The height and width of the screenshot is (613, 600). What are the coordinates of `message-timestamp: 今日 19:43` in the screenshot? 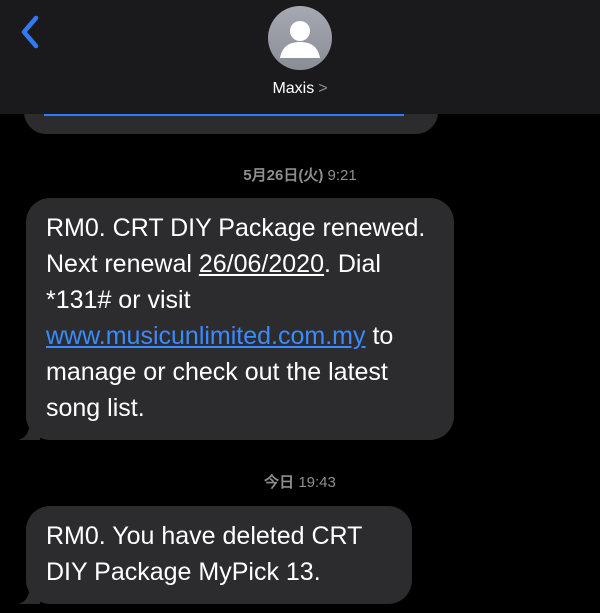 It's located at (300, 481).